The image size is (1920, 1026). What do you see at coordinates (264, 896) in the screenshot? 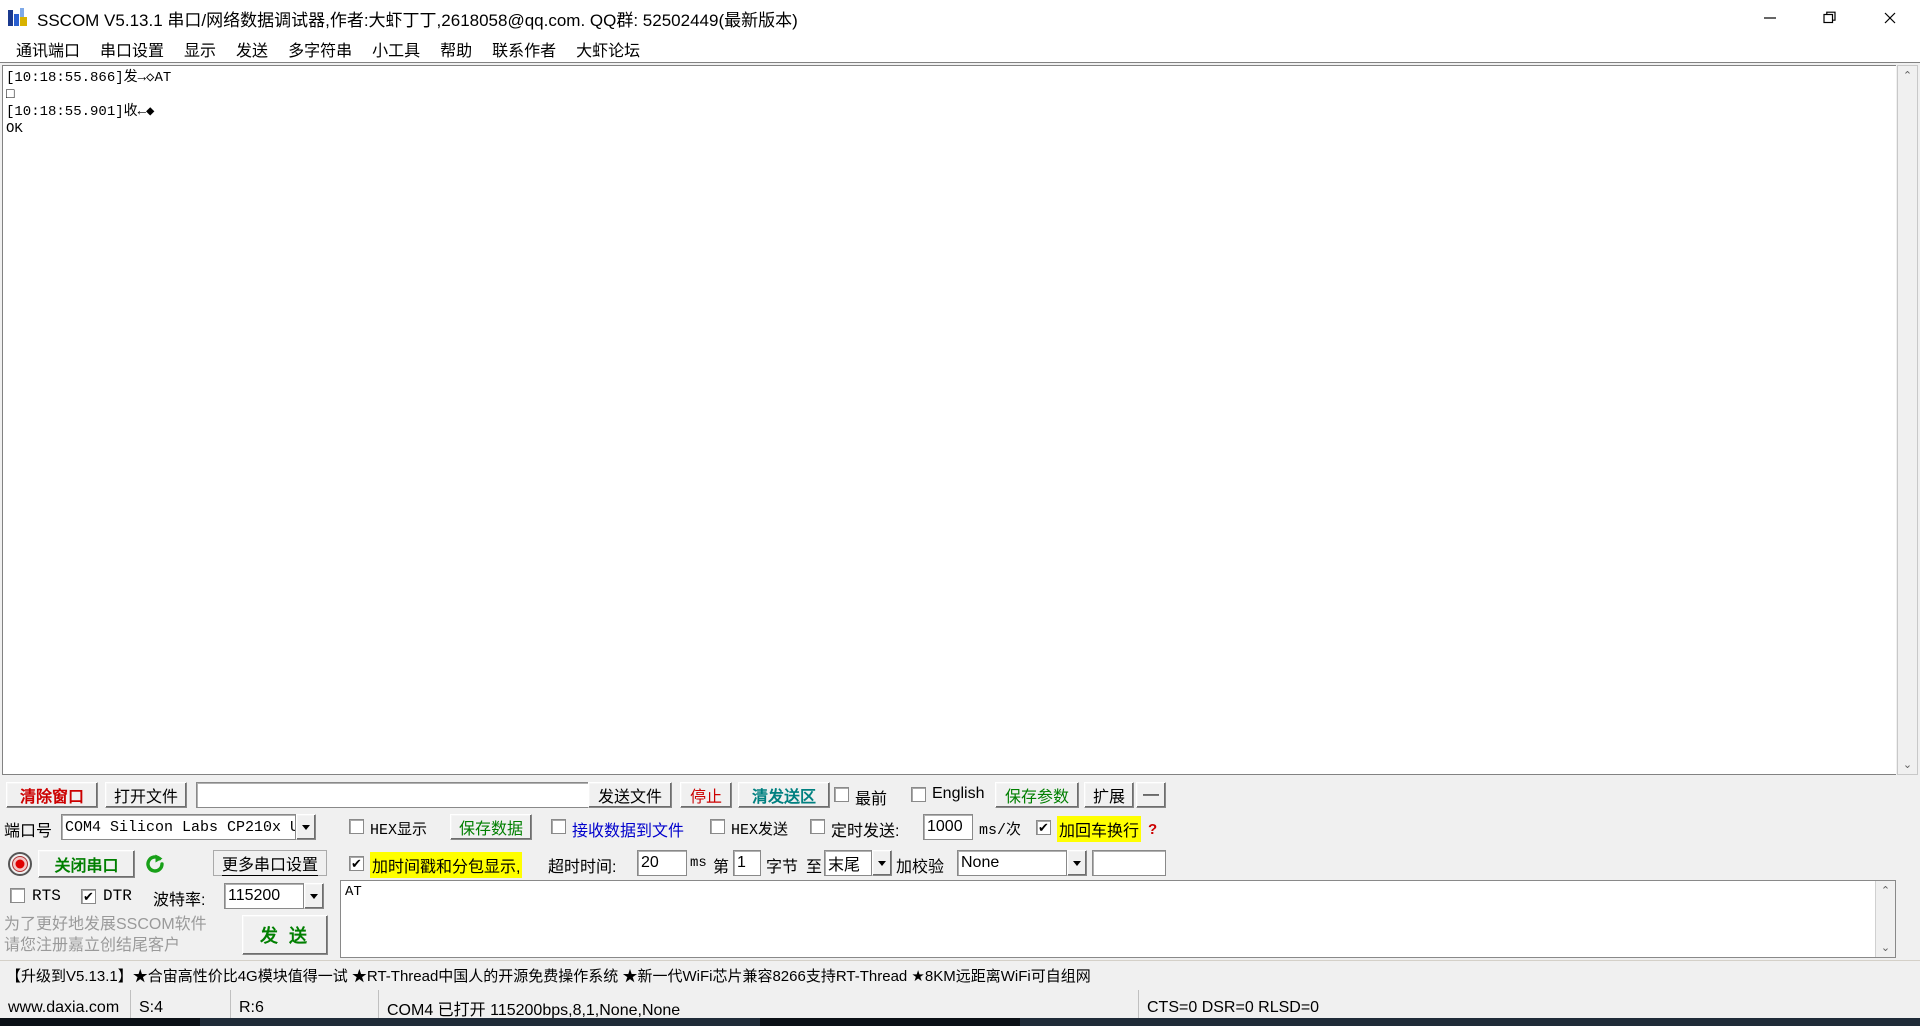
I see `baud-rate-value: 115200` at bounding box center [264, 896].